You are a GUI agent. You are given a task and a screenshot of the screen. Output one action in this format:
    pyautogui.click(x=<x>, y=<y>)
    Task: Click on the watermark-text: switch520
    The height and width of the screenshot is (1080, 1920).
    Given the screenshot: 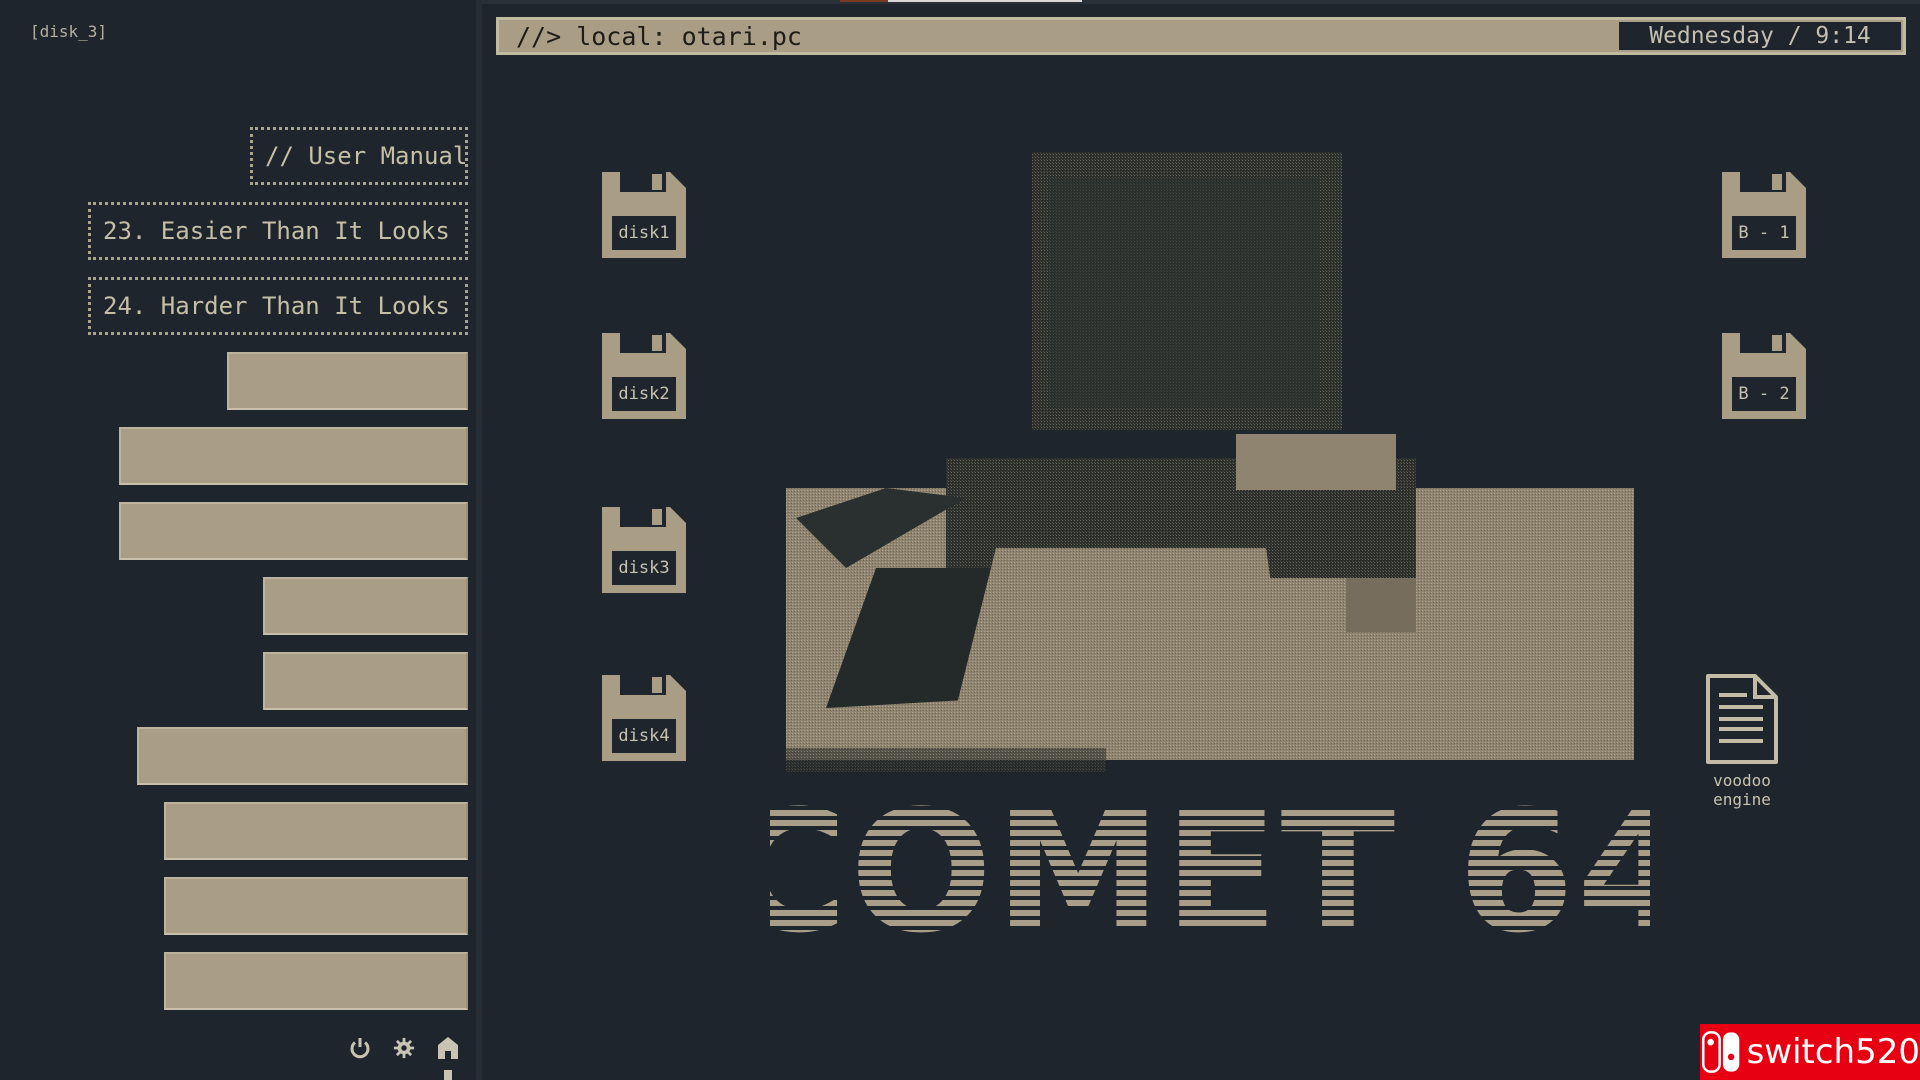 What is the action you would take?
    pyautogui.click(x=1833, y=1052)
    